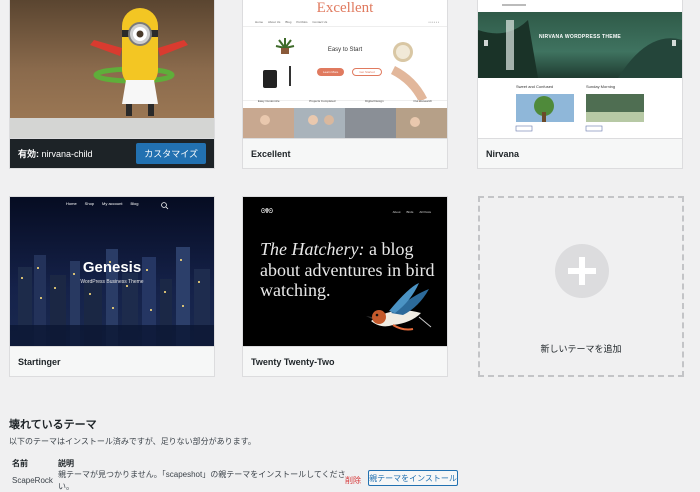  I want to click on nirvana-preview-art, so click(580, 69).